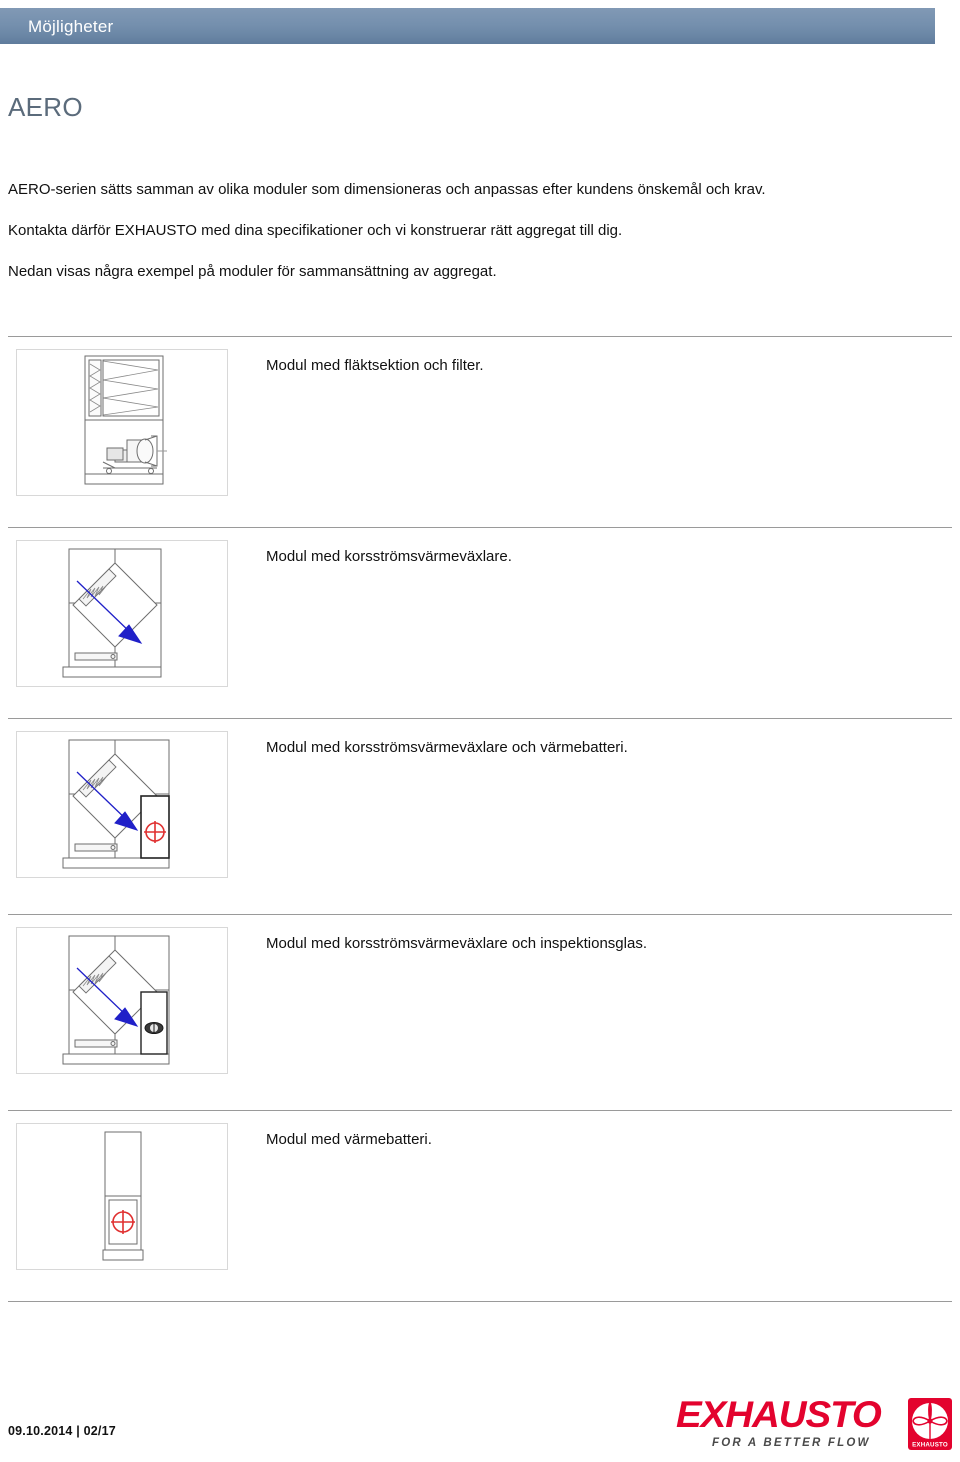 The height and width of the screenshot is (1462, 960). What do you see at coordinates (480, 431) in the screenshot?
I see `module-row: Modul med fläktsektion och filter.` at bounding box center [480, 431].